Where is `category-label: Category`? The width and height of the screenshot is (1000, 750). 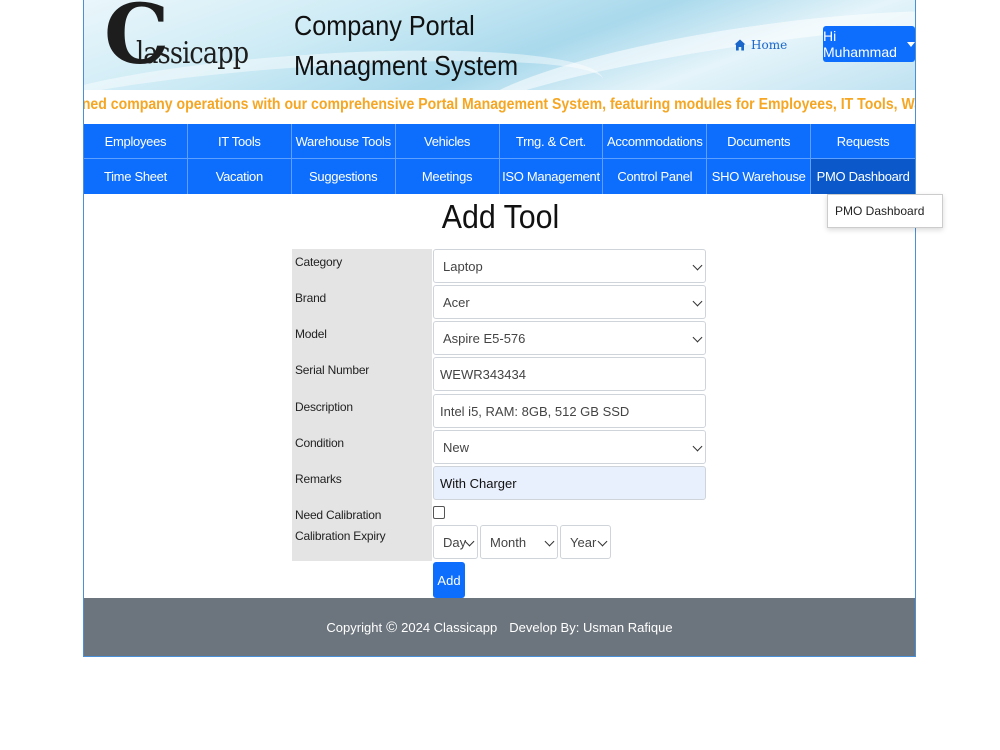
category-label: Category is located at coordinates (319, 262).